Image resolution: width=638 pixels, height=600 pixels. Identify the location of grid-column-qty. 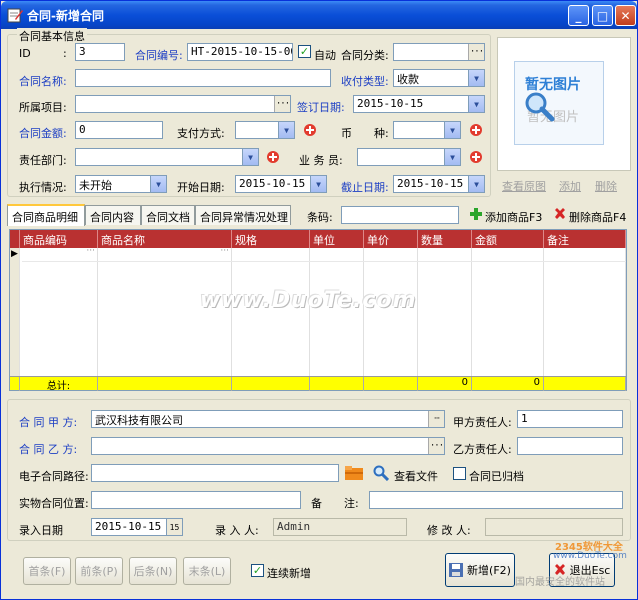
(445, 312).